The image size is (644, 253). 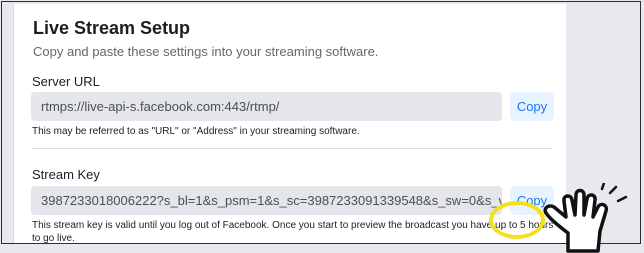 What do you see at coordinates (66, 81) in the screenshot?
I see `server-url-label: Server URL` at bounding box center [66, 81].